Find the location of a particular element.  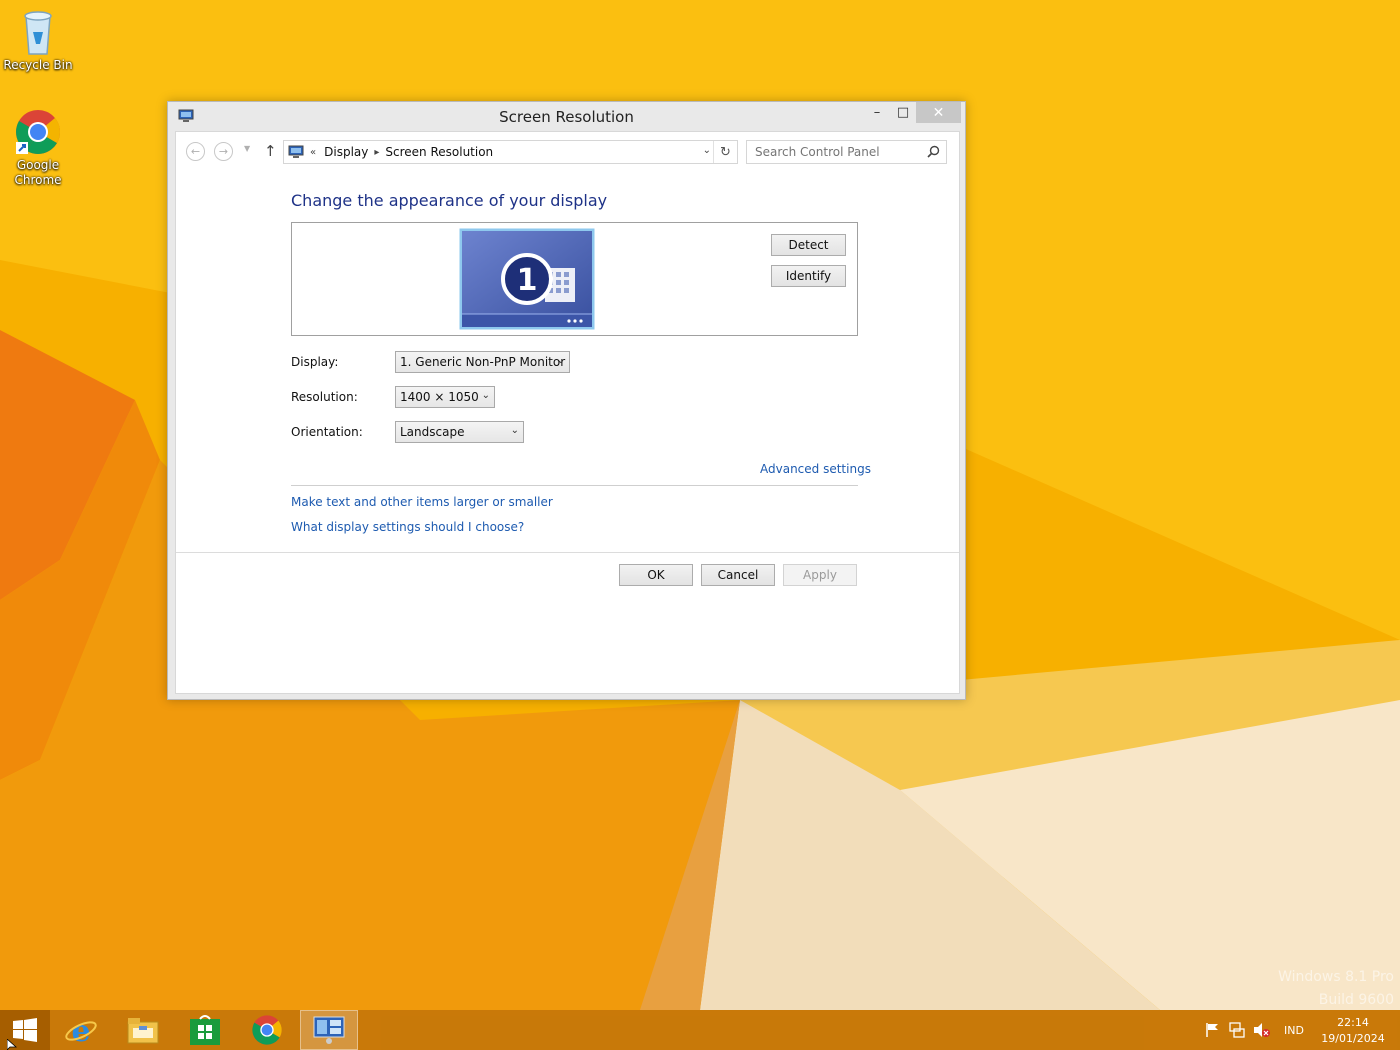

close-button: ✕ is located at coordinates (938, 112).